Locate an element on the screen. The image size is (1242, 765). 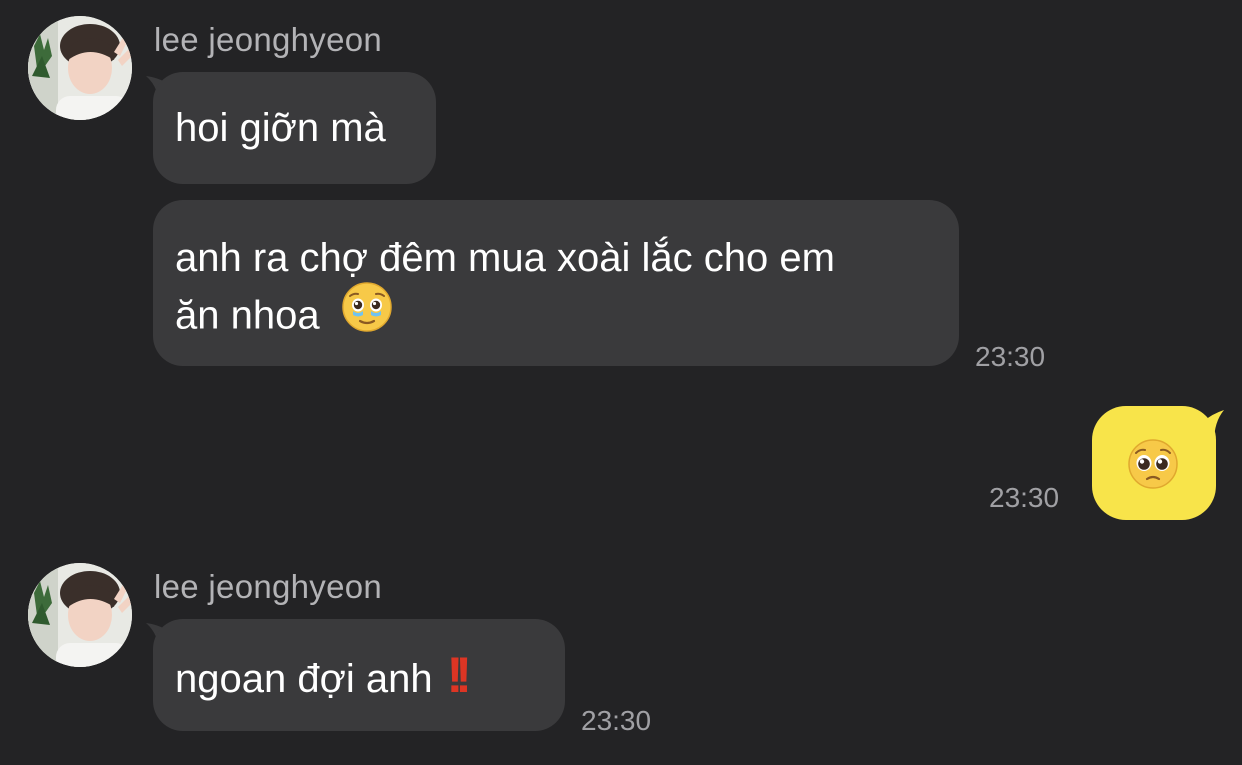
smiling-face-with-tear-icon is located at coordinates (367, 314).